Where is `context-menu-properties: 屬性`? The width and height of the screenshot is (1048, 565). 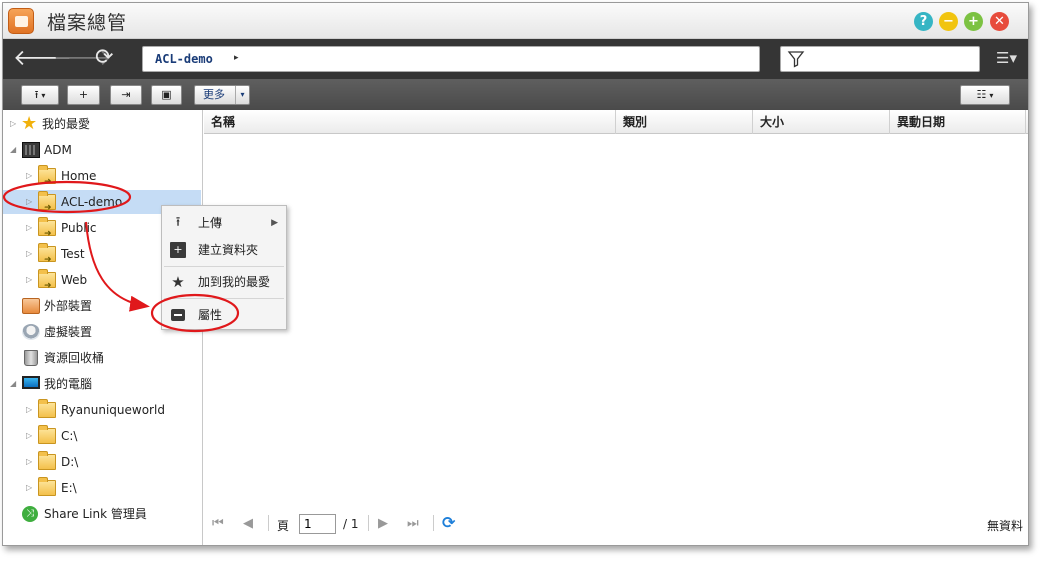 context-menu-properties: 屬性 is located at coordinates (224, 315).